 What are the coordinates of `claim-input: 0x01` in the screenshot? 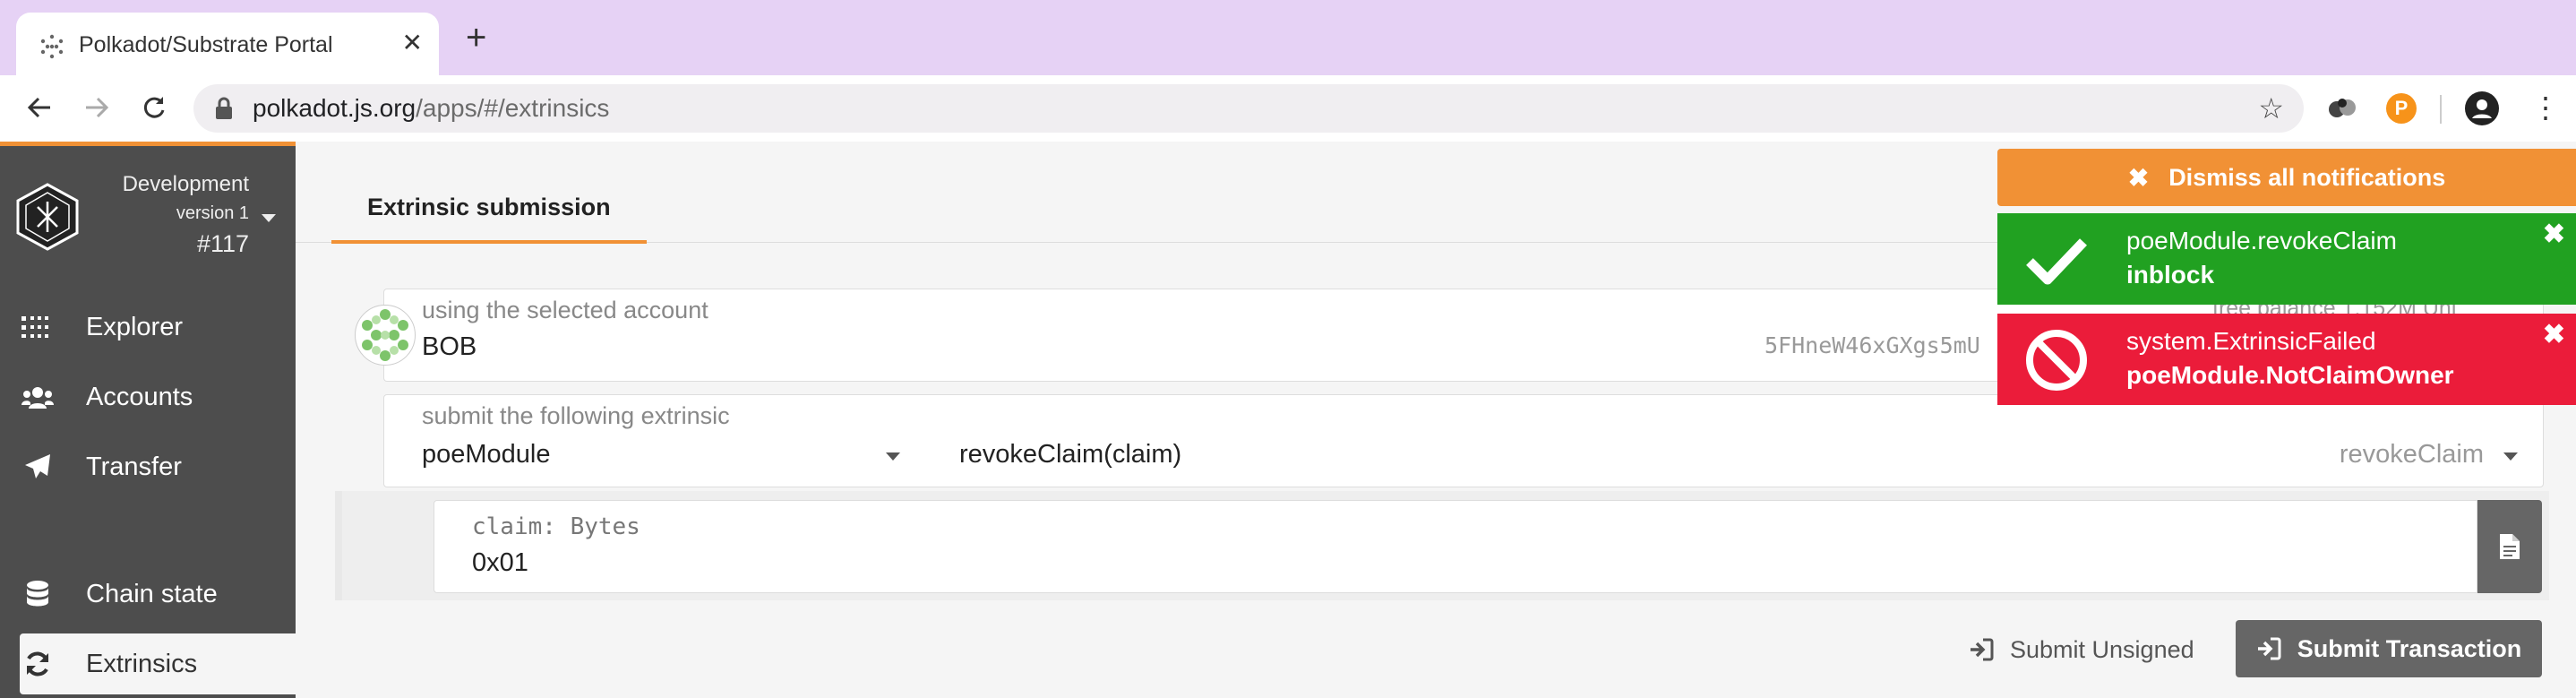 It's located at (500, 563).